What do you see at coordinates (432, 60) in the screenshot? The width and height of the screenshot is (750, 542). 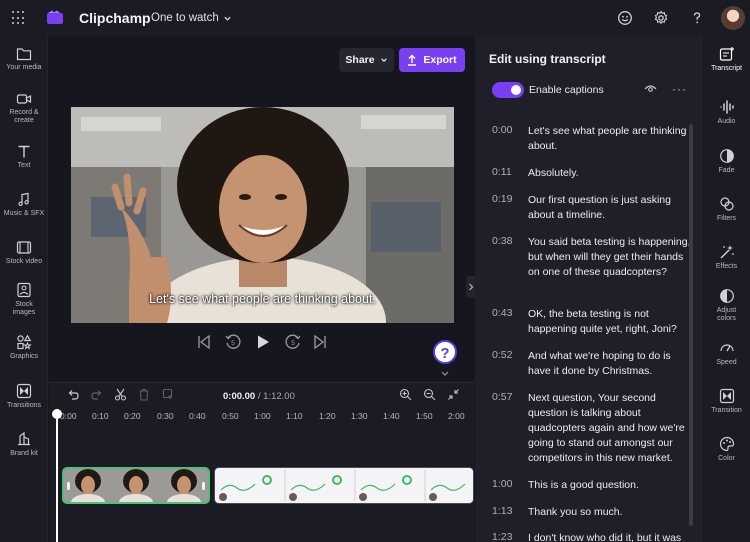 I see `export-button: Export` at bounding box center [432, 60].